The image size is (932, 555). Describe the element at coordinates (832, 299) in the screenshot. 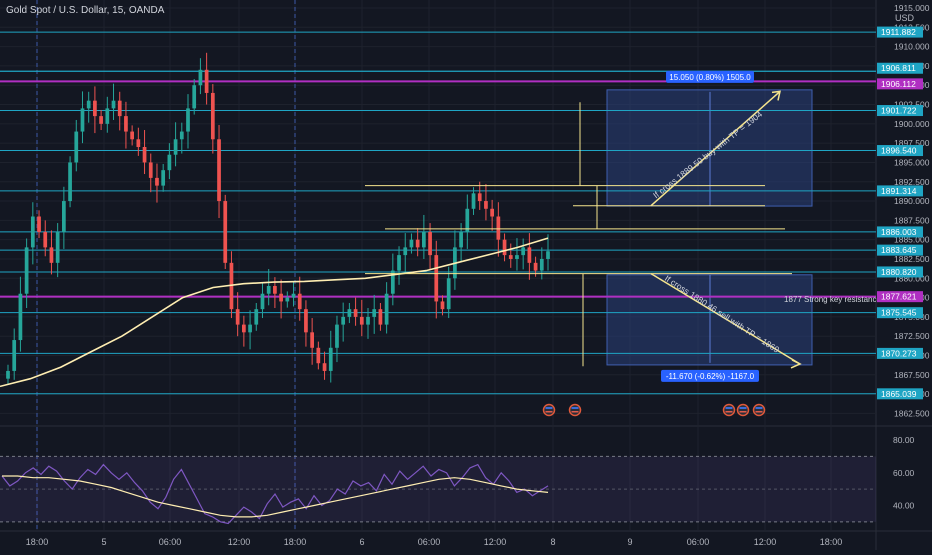

I see `key-resistance-annotation: 1877 Strong key resistance` at that location.